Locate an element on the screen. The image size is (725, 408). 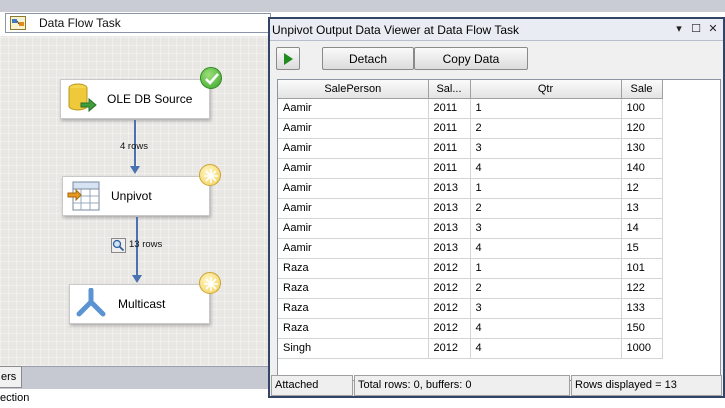
grid-header-row: SalePerson Sal... Qtr Sale is located at coordinates (470, 89).